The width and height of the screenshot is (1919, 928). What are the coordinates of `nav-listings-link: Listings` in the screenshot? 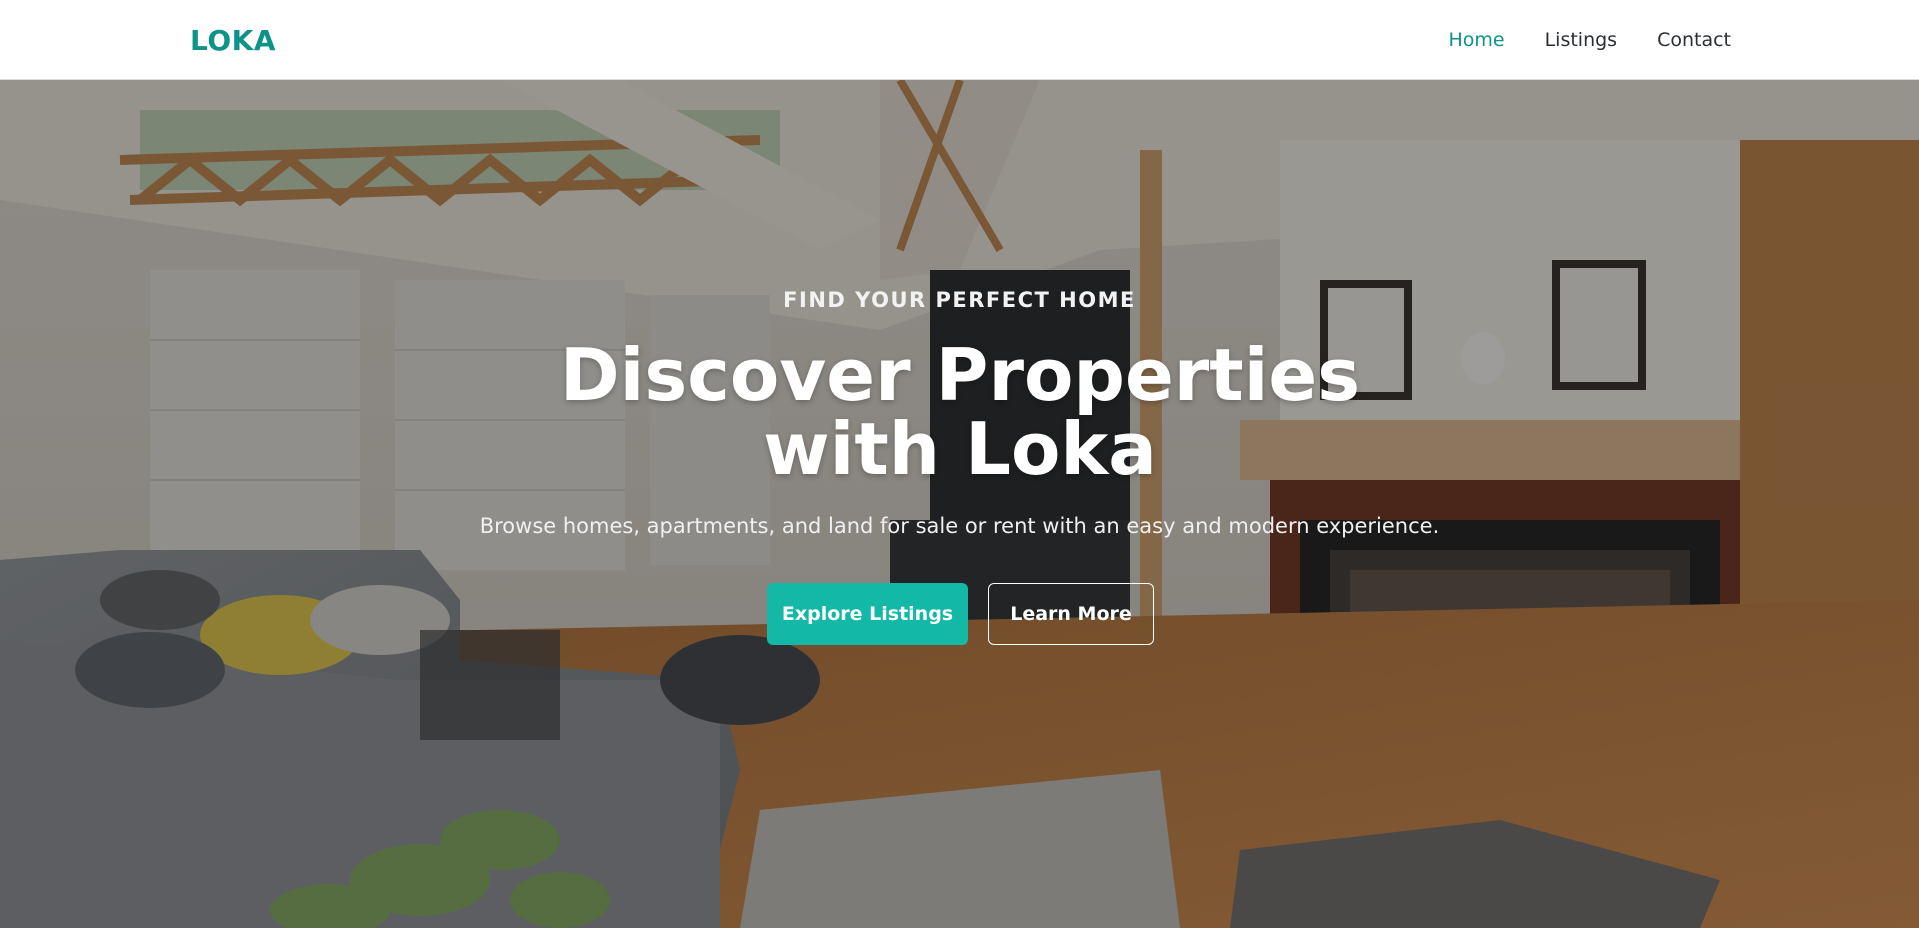 It's located at (1581, 40).